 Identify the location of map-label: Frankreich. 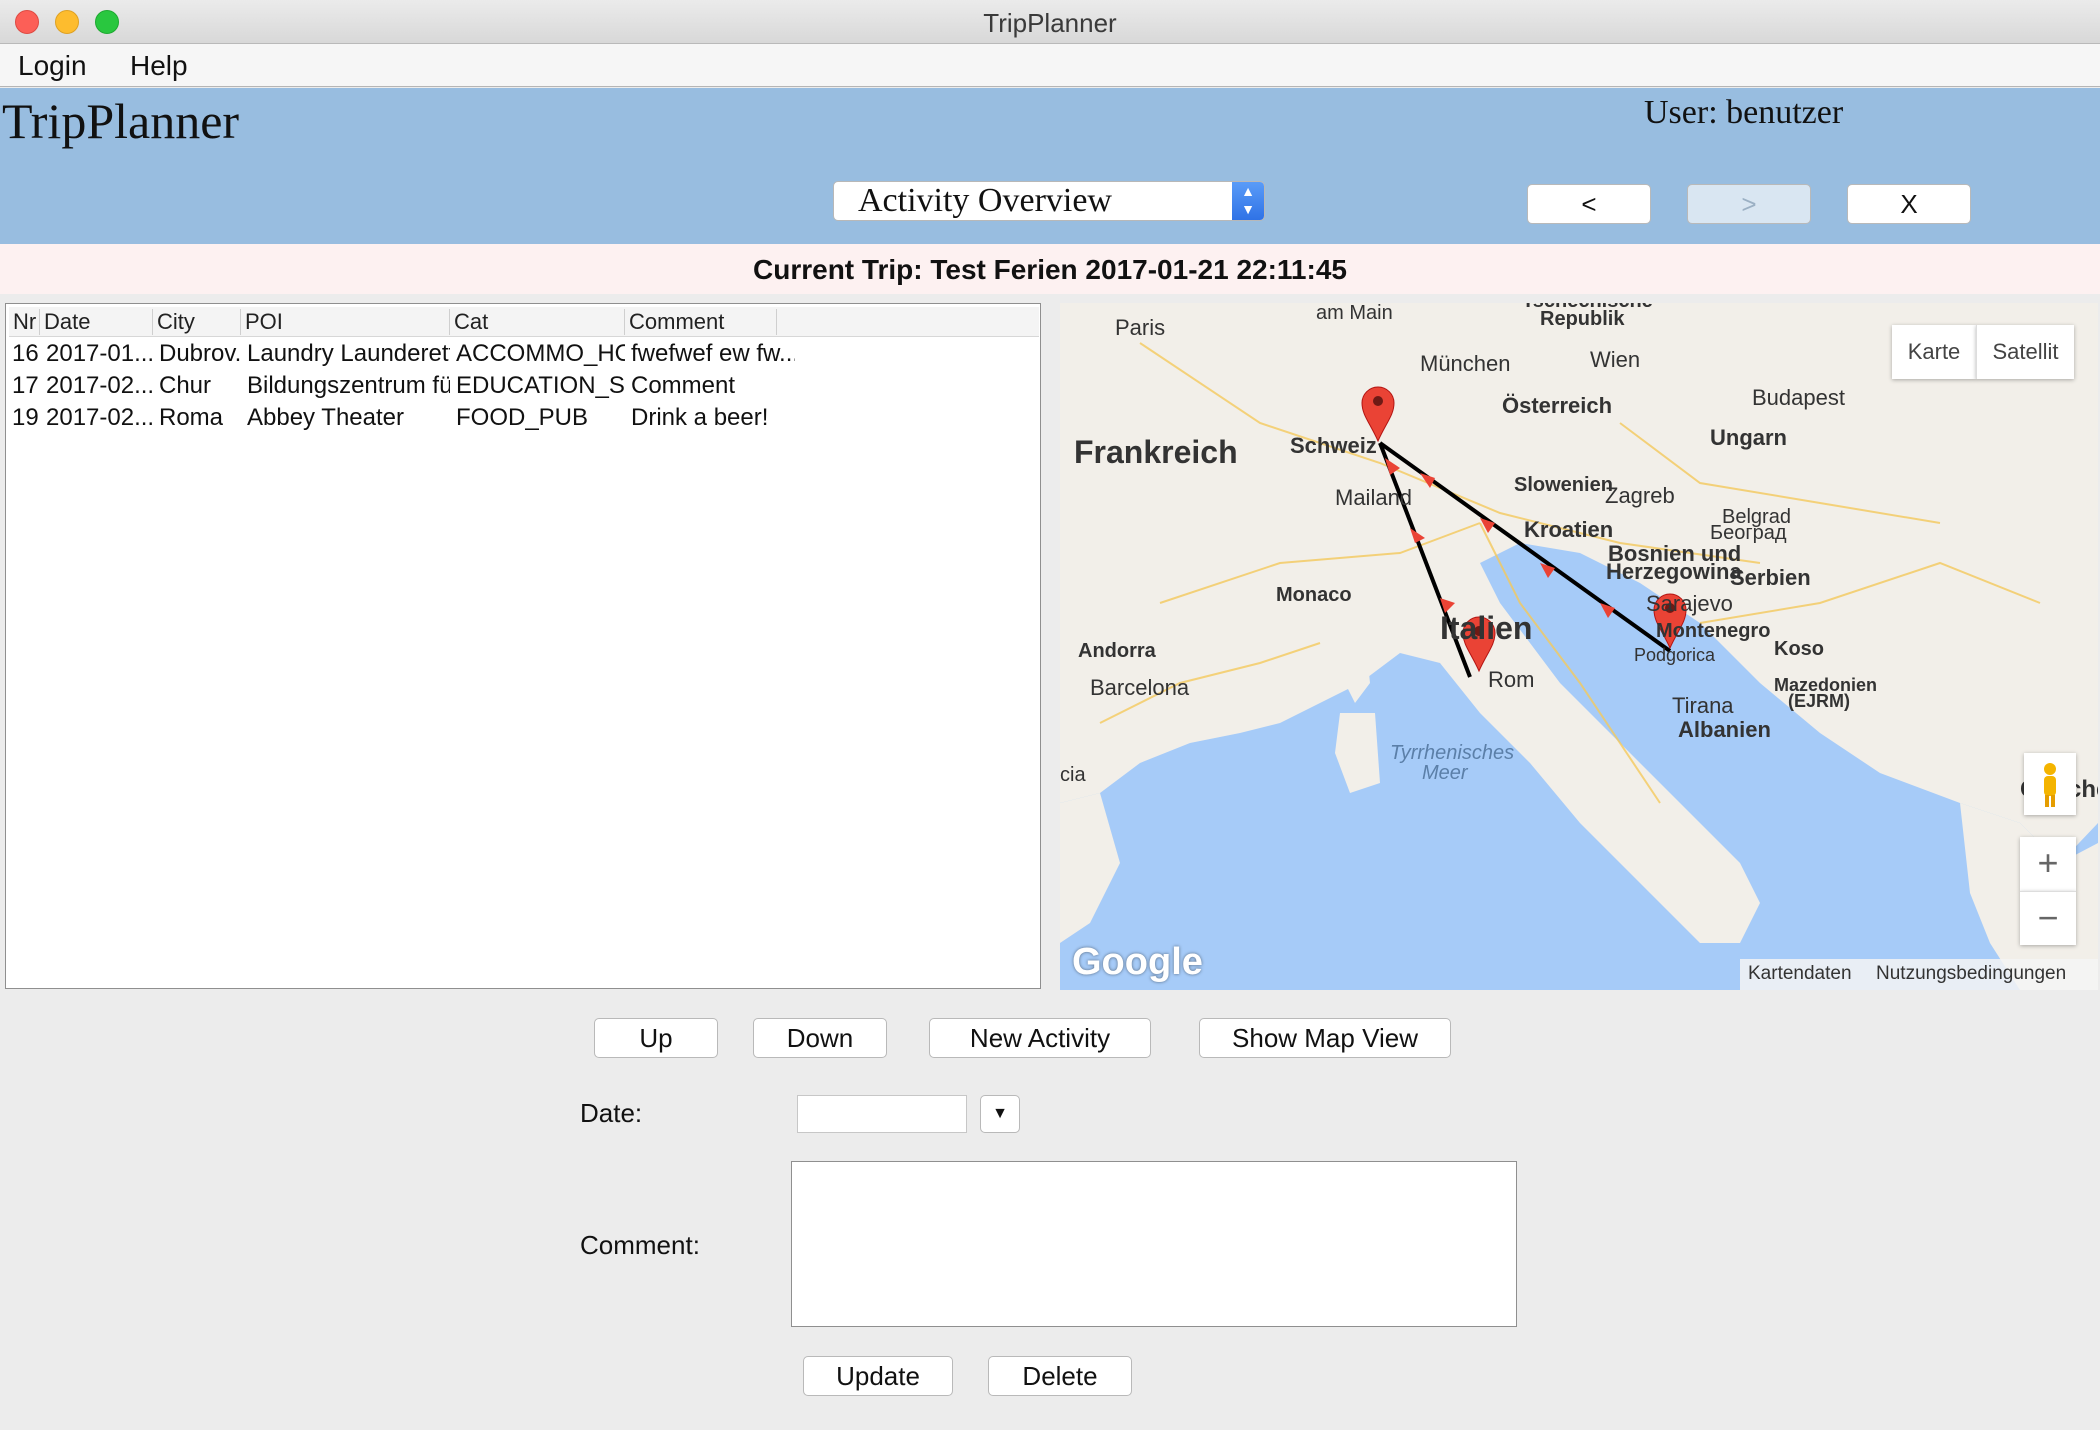
(1156, 452).